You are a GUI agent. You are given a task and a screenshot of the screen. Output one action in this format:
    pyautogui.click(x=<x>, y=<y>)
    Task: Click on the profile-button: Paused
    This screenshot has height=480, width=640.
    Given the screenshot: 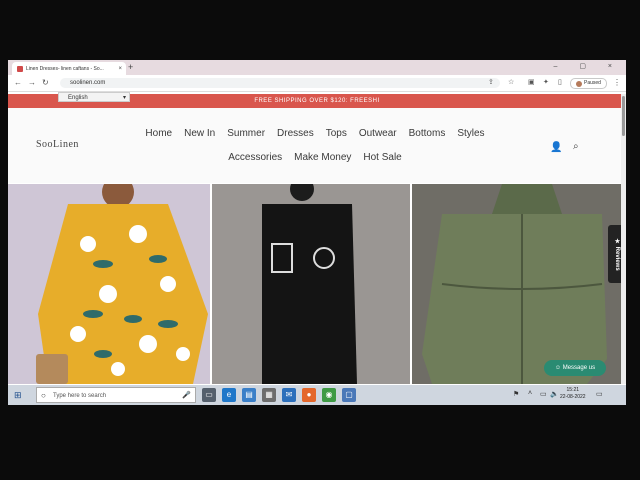 What is the action you would take?
    pyautogui.click(x=588, y=83)
    